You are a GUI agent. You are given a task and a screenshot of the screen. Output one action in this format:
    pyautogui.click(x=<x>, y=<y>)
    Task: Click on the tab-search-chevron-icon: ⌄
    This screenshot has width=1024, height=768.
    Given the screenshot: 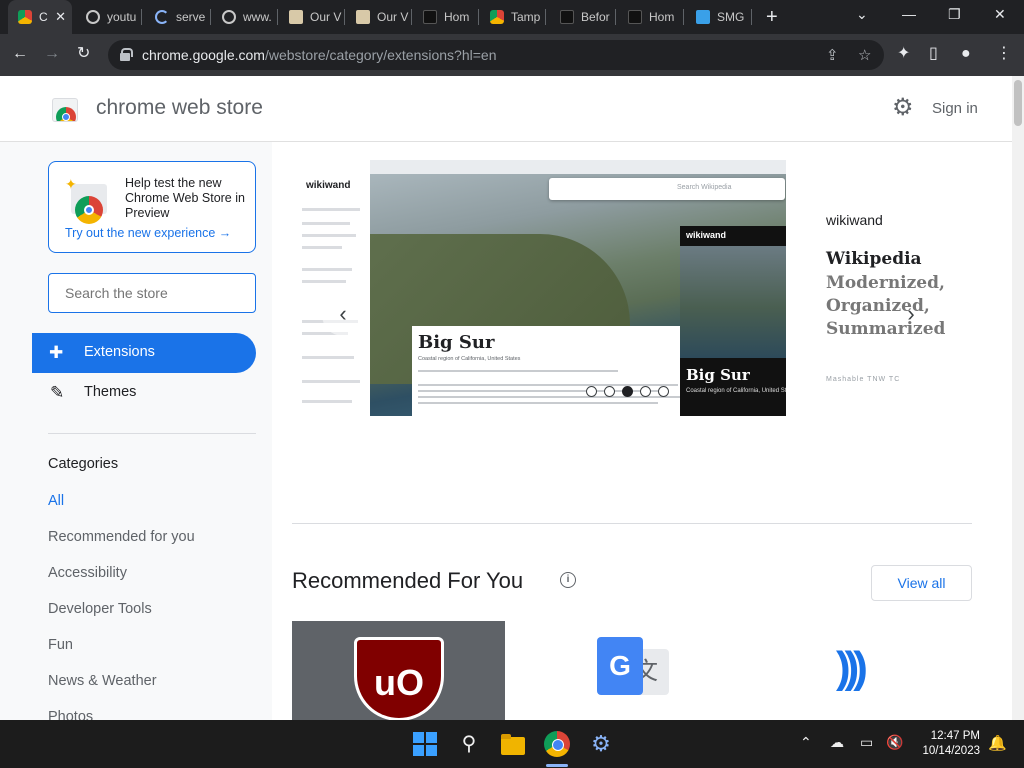 What is the action you would take?
    pyautogui.click(x=862, y=14)
    